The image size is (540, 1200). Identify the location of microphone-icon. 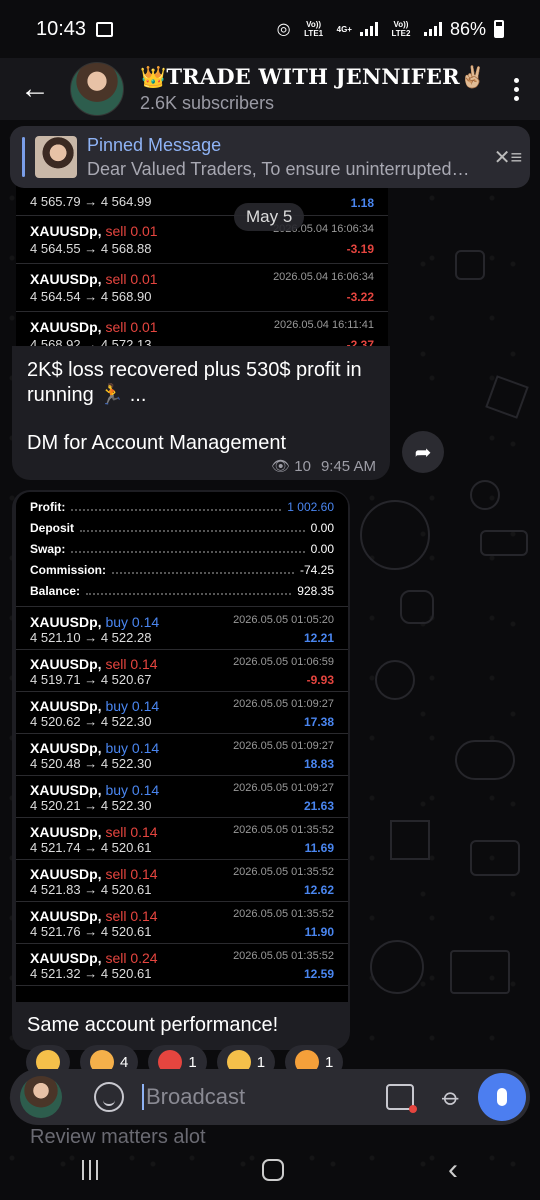
(502, 1097).